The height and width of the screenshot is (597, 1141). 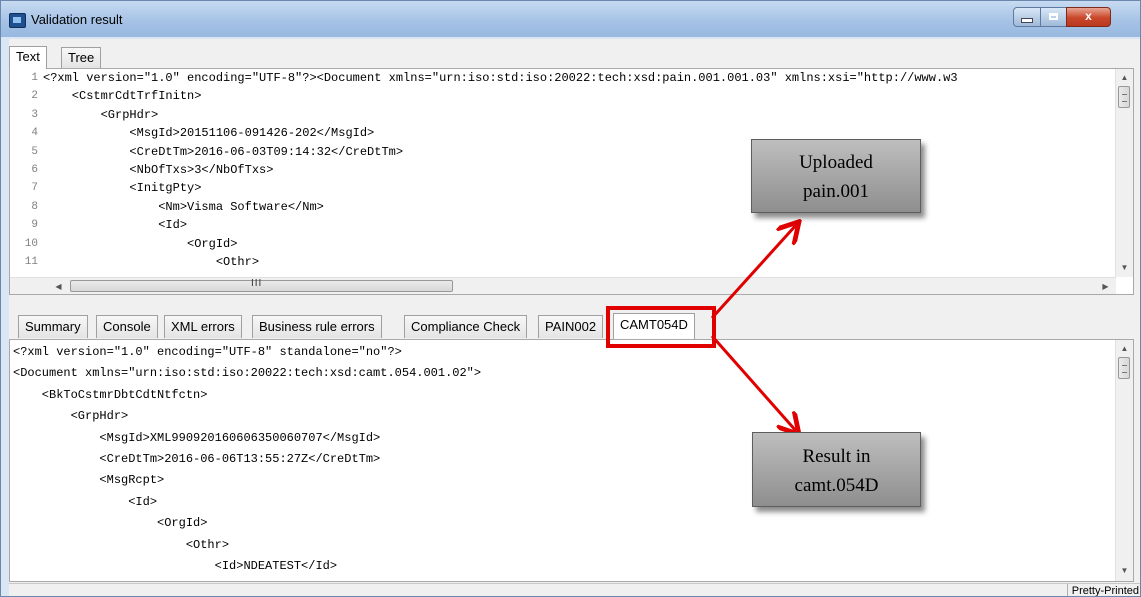 What do you see at coordinates (836, 485) in the screenshot?
I see `callout-line: camt.054D` at bounding box center [836, 485].